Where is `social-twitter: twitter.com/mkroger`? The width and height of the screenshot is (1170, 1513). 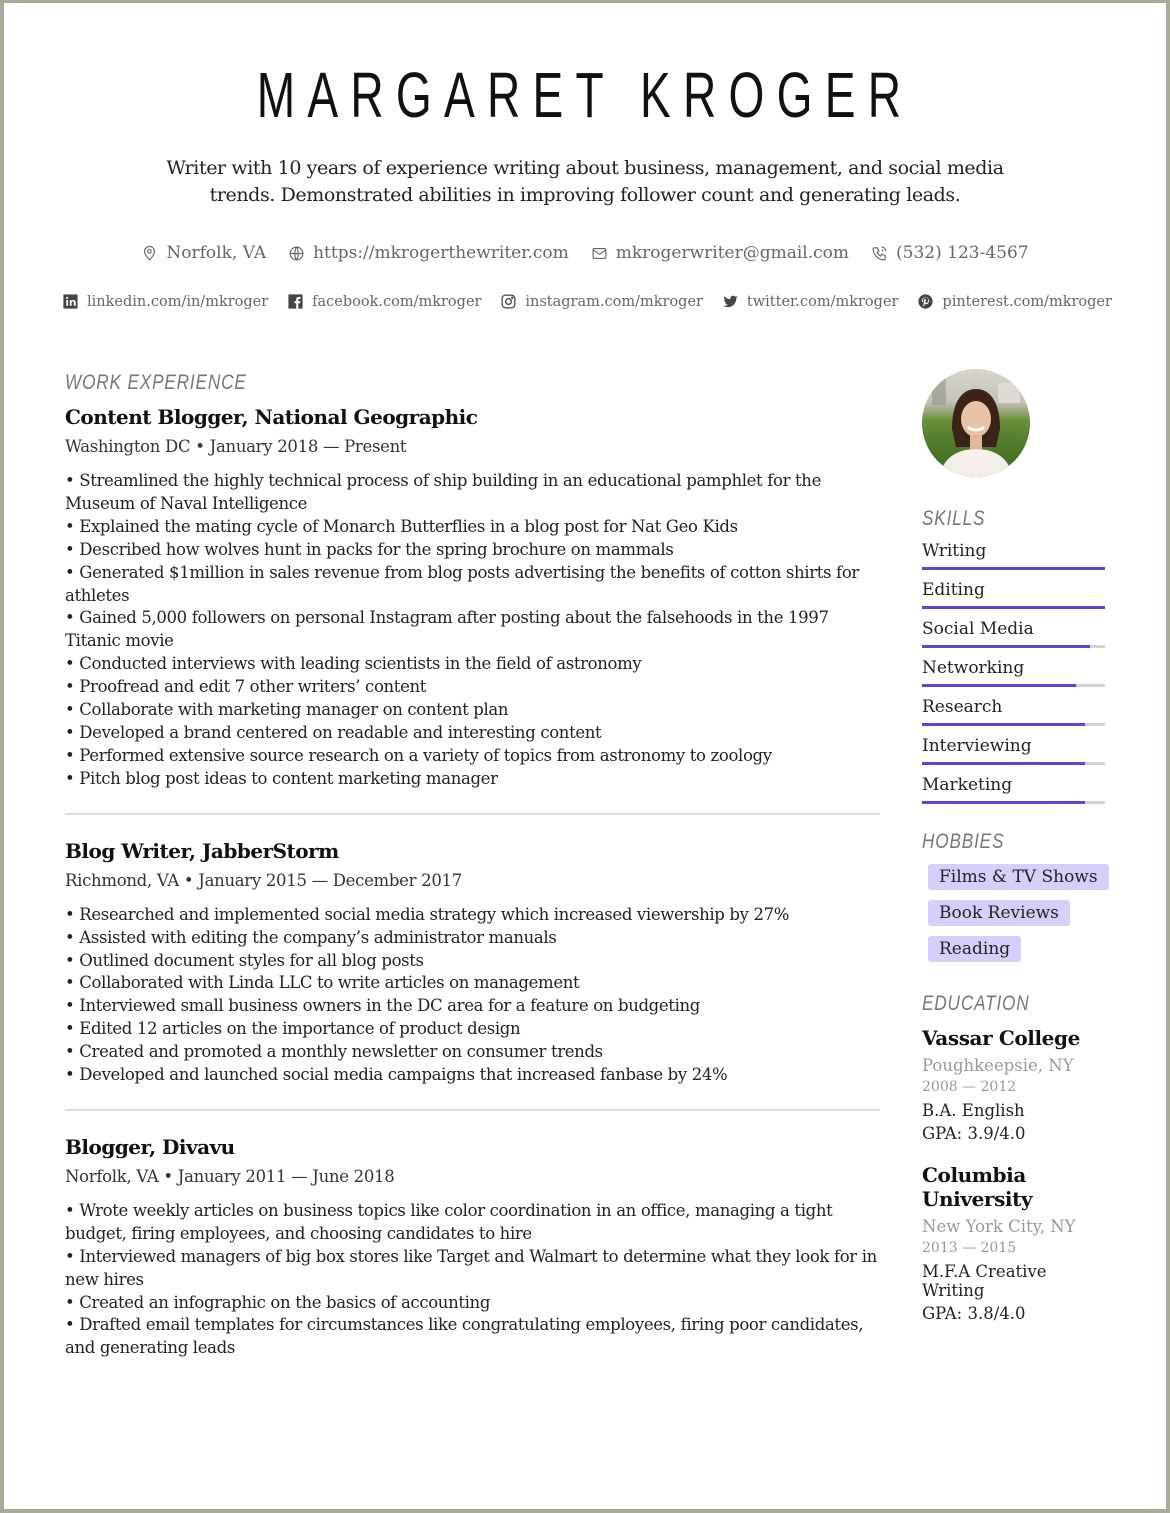 social-twitter: twitter.com/mkroger is located at coordinates (810, 301).